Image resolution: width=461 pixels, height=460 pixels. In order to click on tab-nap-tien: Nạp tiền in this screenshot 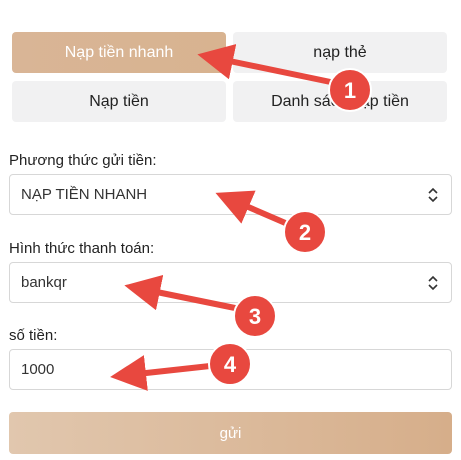, I will do `click(119, 101)`.